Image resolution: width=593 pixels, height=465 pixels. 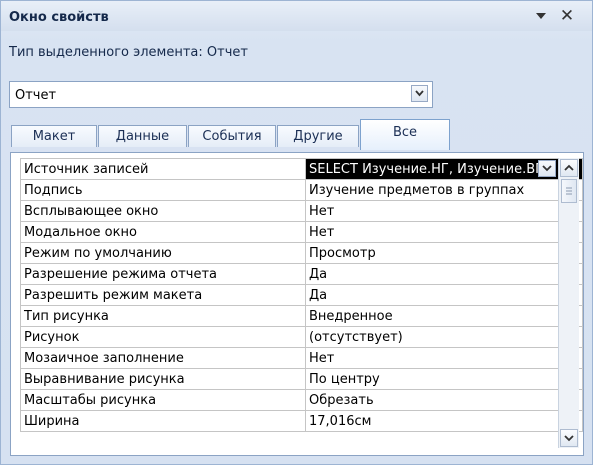 What do you see at coordinates (444, 316) in the screenshot?
I see `property-value: Внедренное` at bounding box center [444, 316].